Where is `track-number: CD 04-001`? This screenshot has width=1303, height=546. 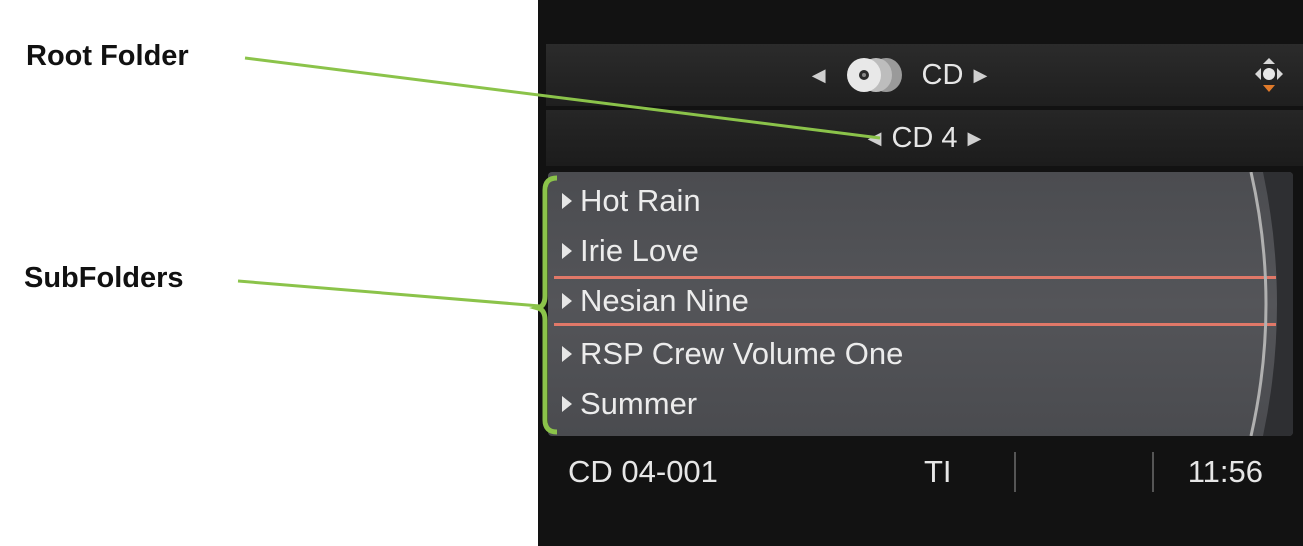
track-number: CD 04-001 is located at coordinates (643, 471).